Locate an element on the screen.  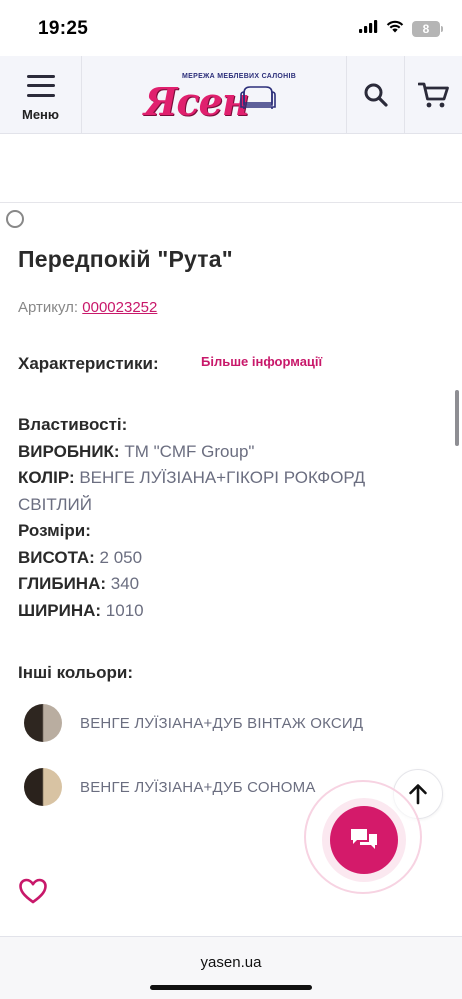
height-row: ВИСОТА: 2 050 is located at coordinates (228, 558).